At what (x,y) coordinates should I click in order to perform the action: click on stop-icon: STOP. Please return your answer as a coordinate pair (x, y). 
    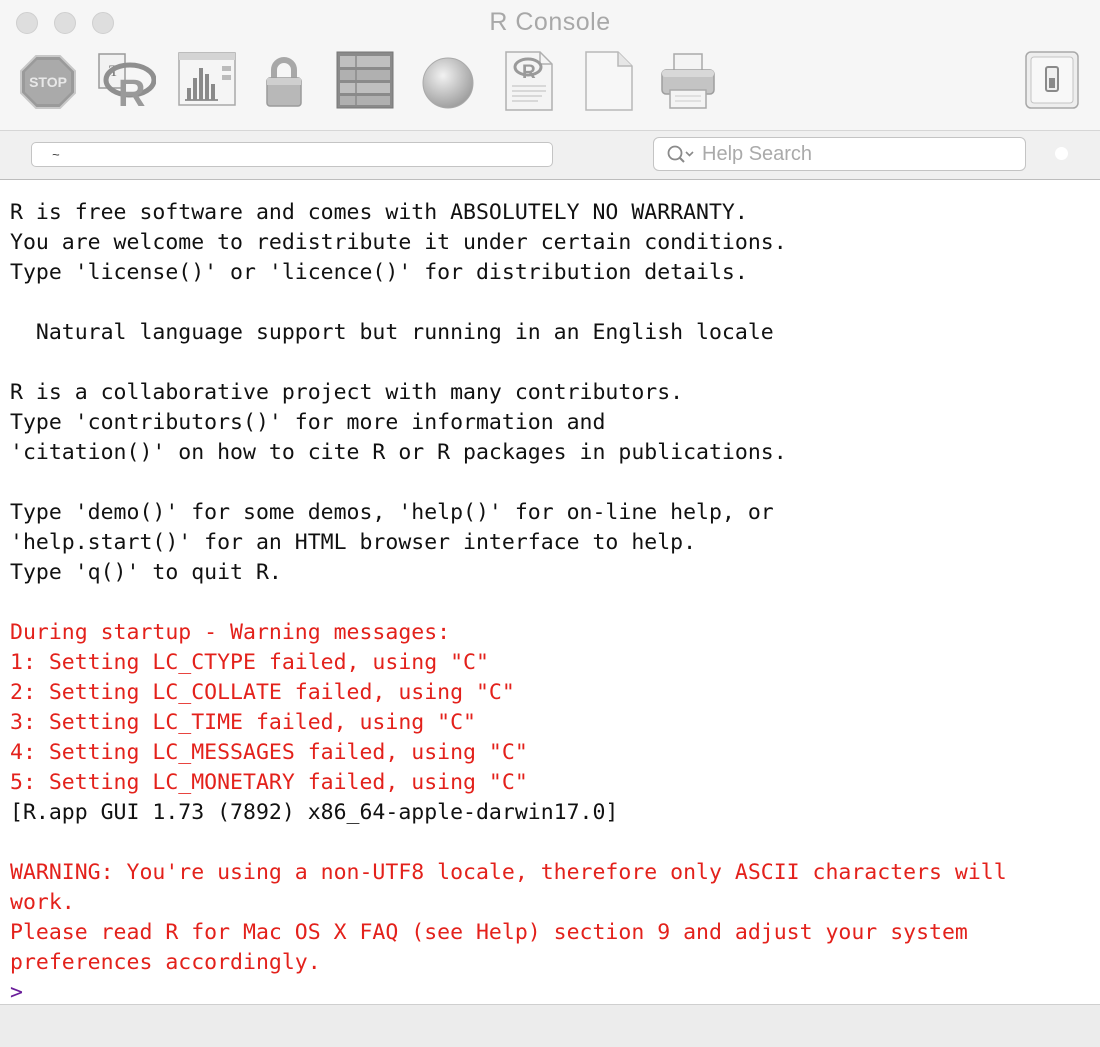
    Looking at the image, I should click on (48, 82).